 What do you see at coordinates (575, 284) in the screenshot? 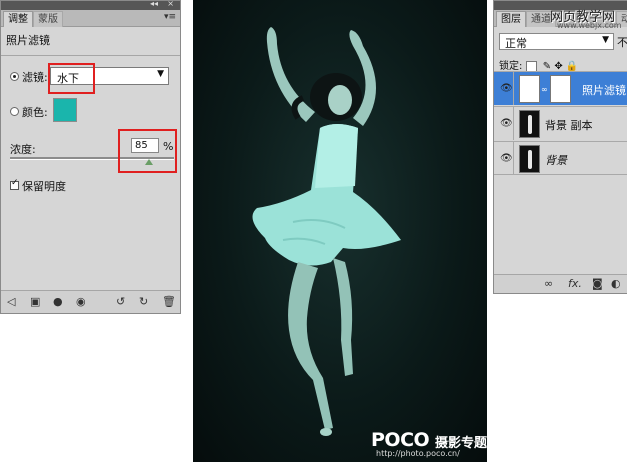
I see `fx-icon: fx.` at bounding box center [575, 284].